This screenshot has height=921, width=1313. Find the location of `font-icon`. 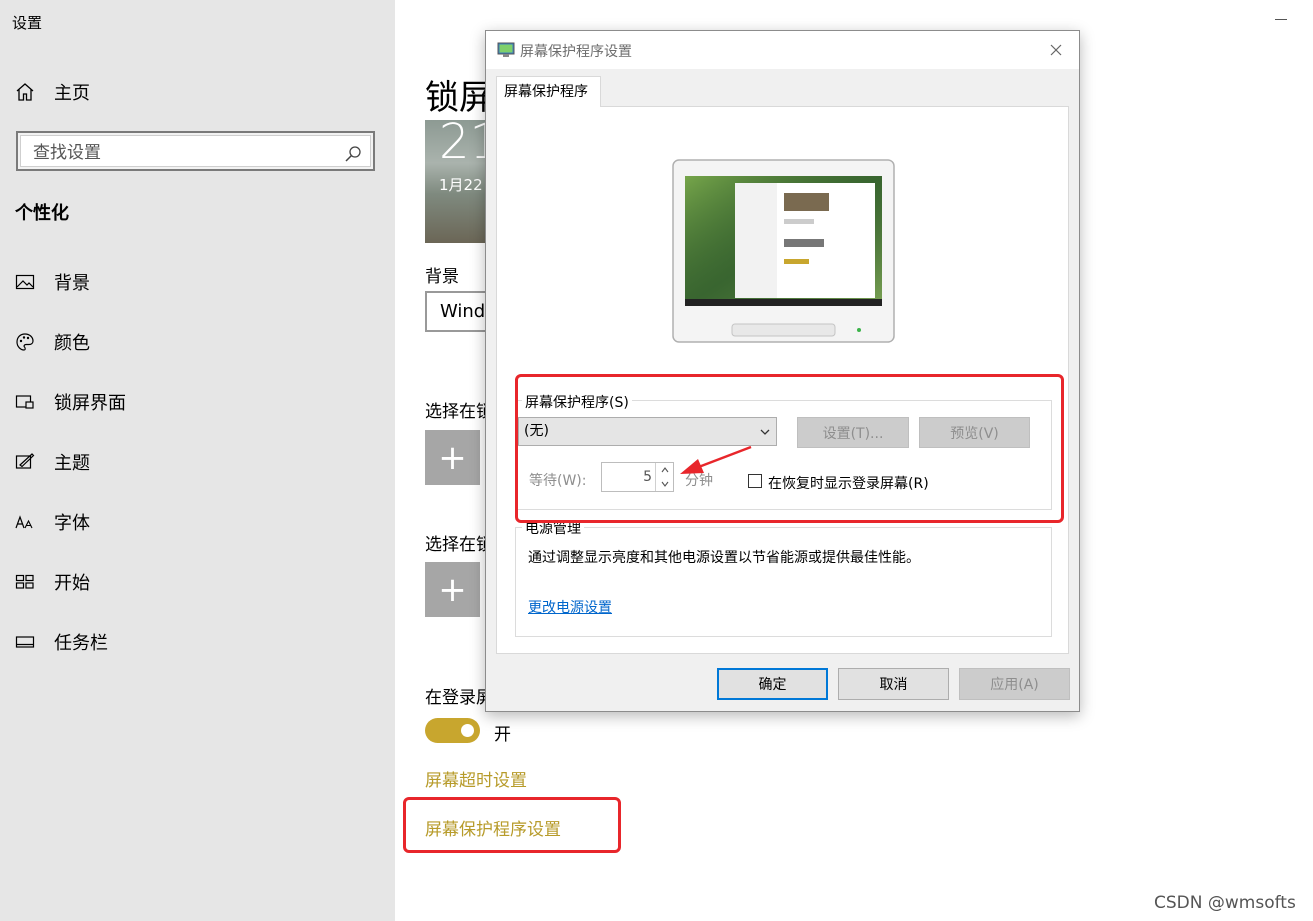

font-icon is located at coordinates (27, 522).